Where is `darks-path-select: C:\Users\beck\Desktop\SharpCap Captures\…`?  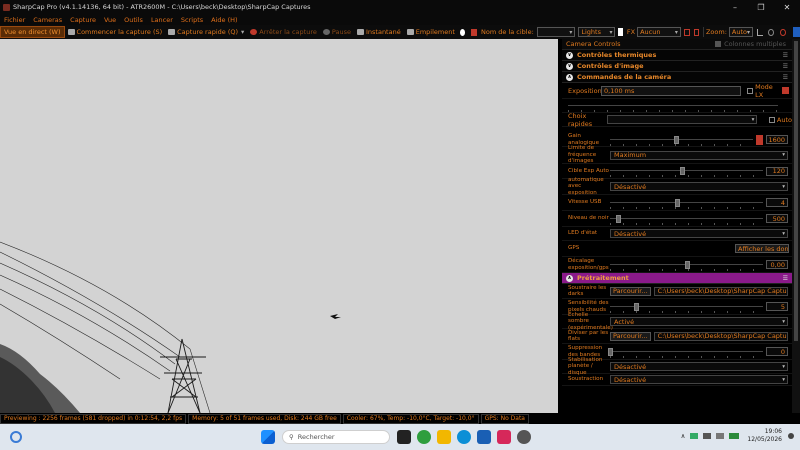
darks-path-select: C:\Users\beck\Desktop\SharpCap Captures\… is located at coordinates (720, 291).